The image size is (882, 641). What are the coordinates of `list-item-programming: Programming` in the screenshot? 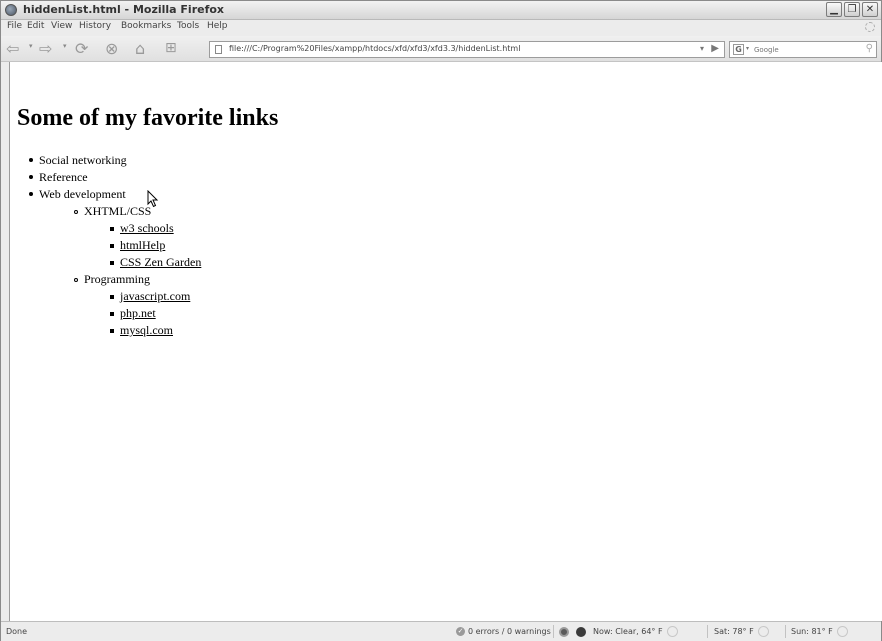 It's located at (117, 279).